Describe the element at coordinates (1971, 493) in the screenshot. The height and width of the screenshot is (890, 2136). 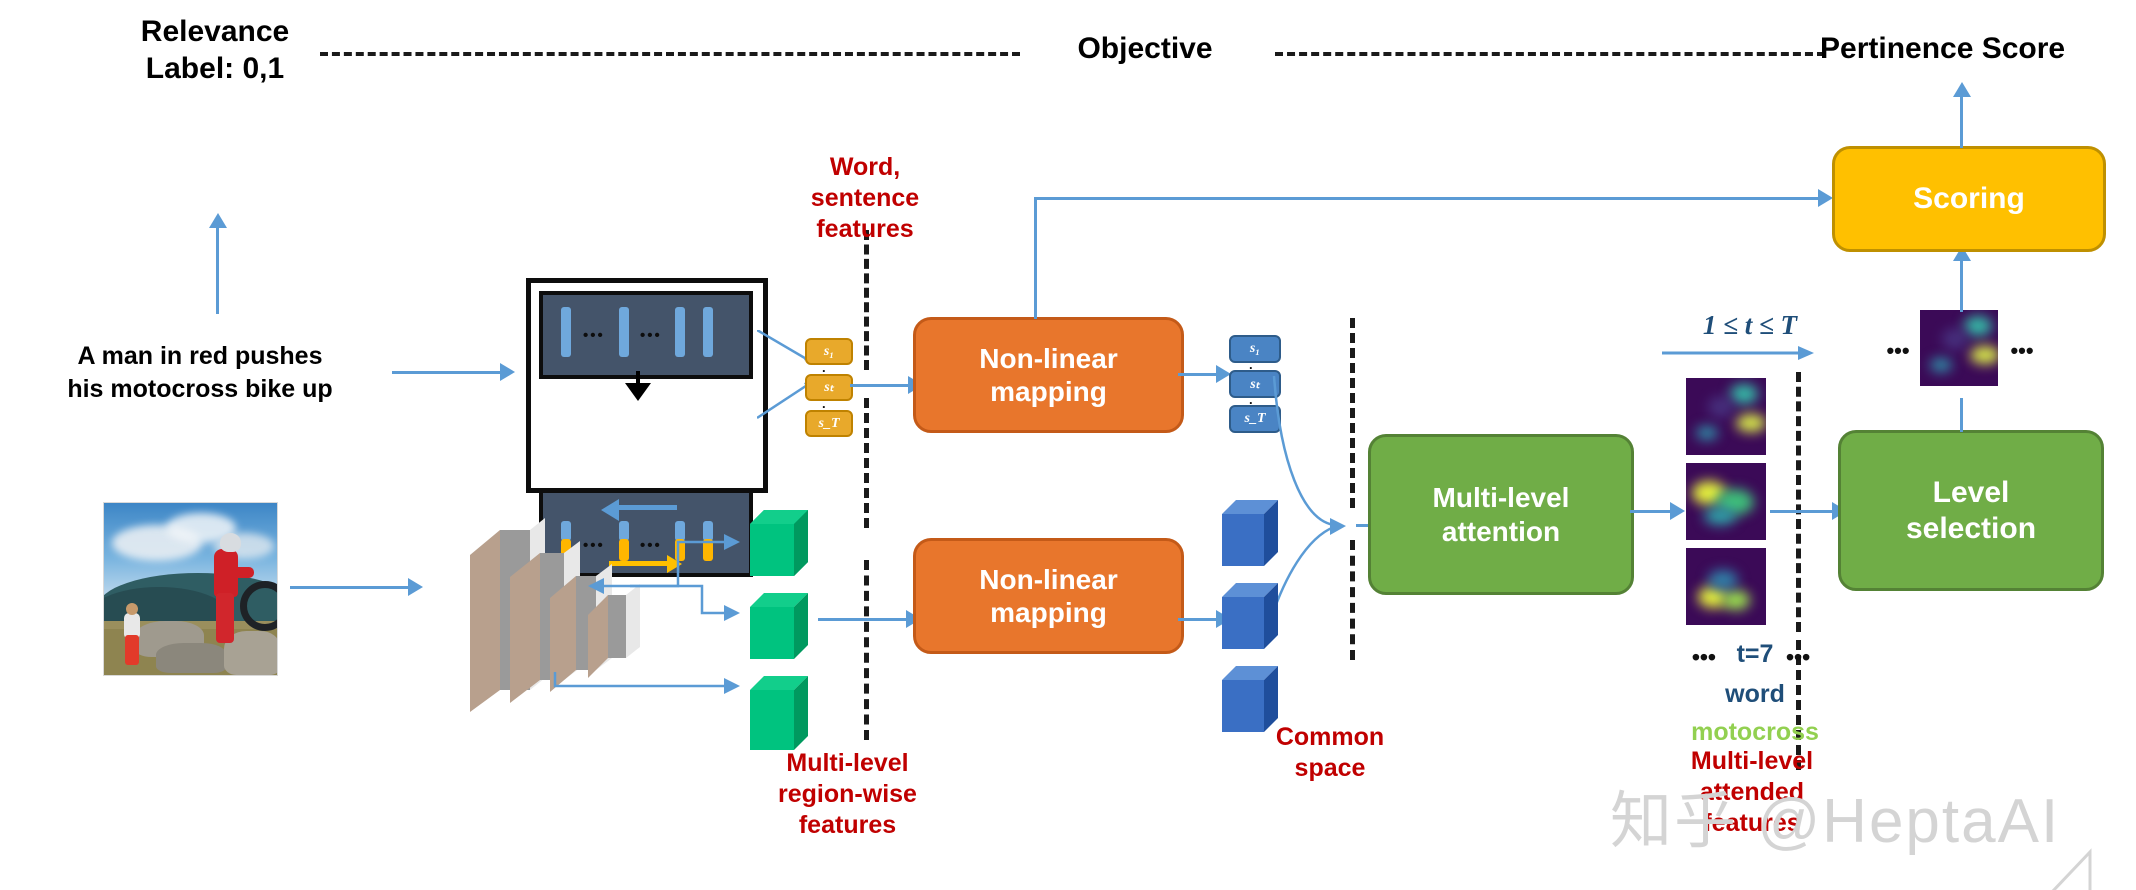
I see `level-selection-line1: Level` at that location.